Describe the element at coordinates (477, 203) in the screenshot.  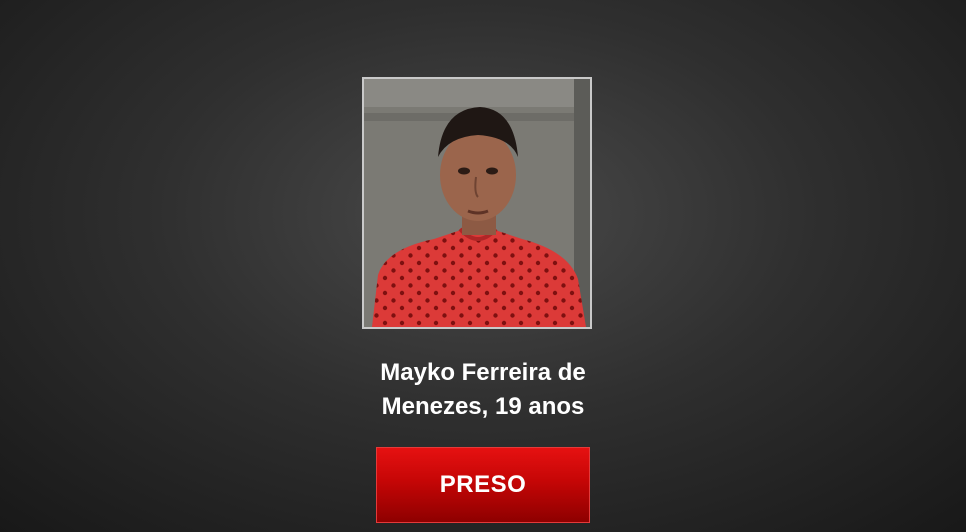
I see `person-photo` at that location.